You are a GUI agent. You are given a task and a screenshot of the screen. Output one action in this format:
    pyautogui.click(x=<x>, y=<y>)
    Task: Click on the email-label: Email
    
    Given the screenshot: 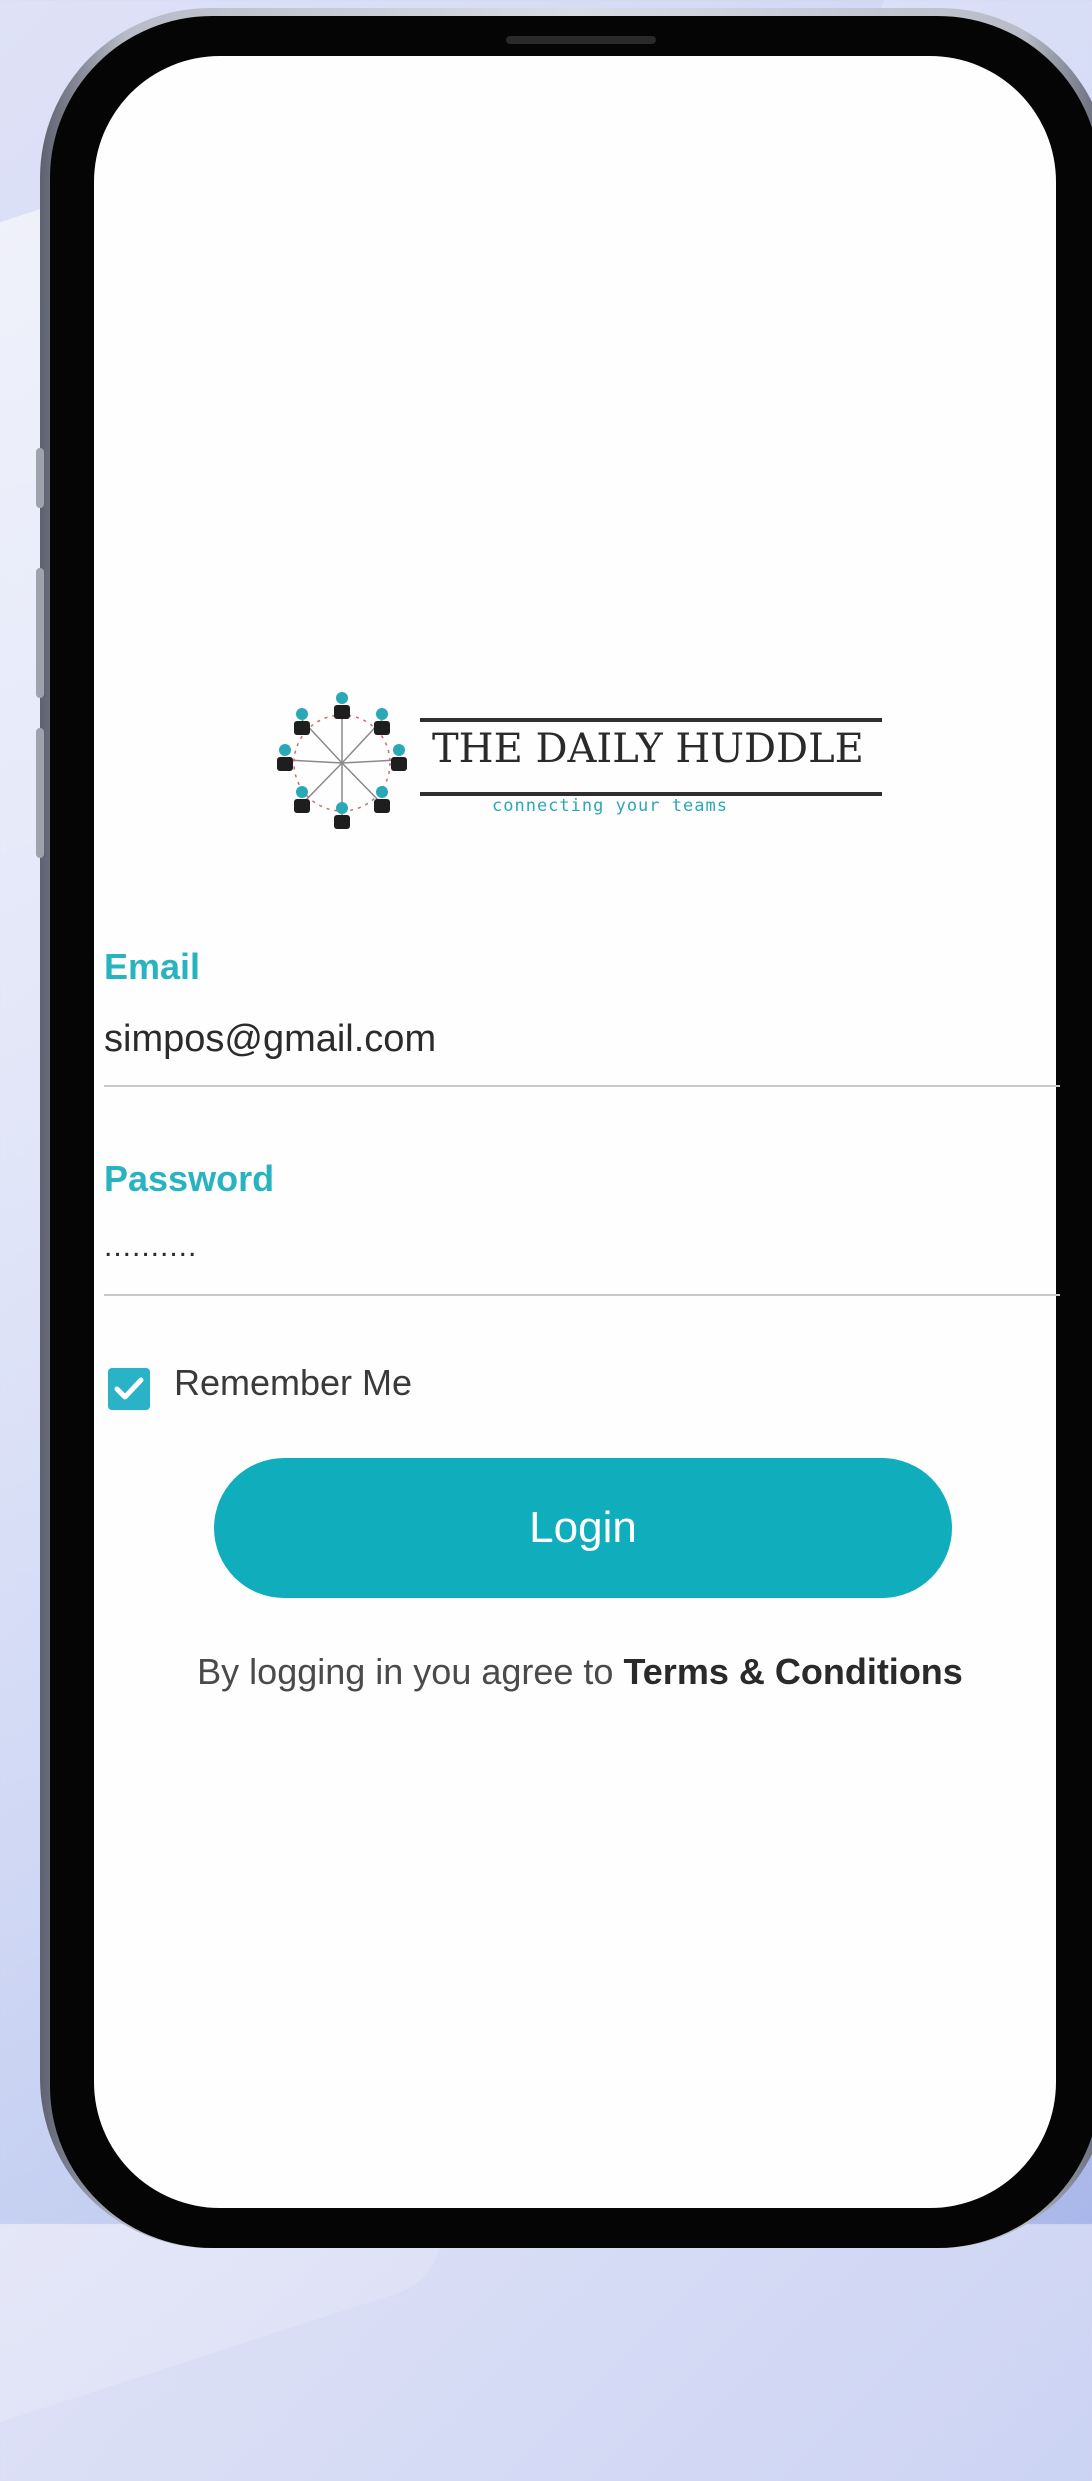 What is the action you would take?
    pyautogui.click(x=152, y=966)
    